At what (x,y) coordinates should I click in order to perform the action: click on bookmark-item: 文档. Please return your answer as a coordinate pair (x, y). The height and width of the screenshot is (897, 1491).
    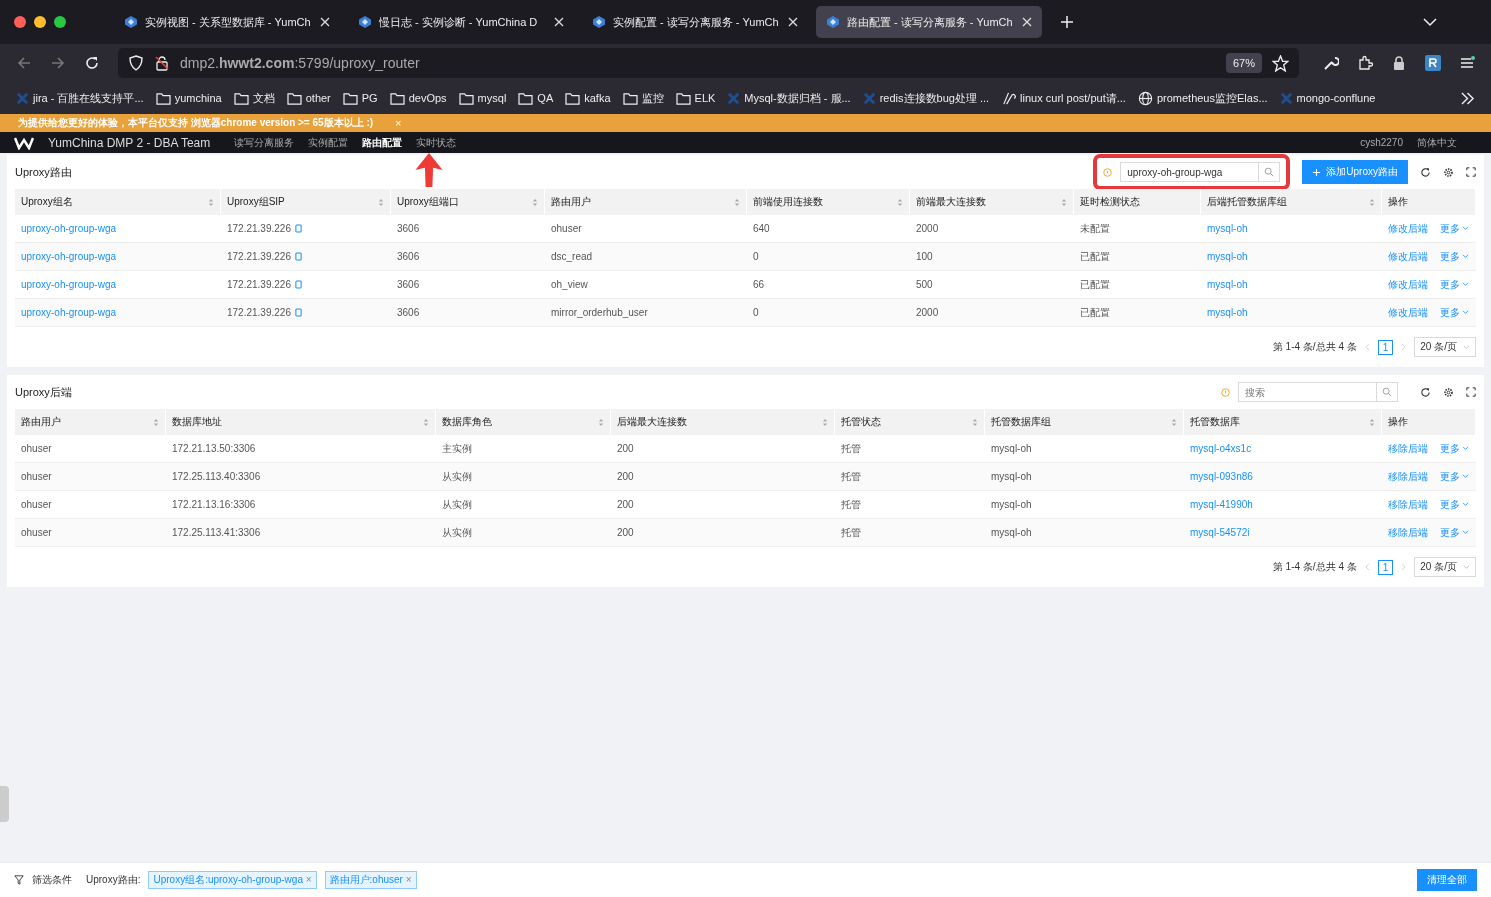
    Looking at the image, I should click on (254, 98).